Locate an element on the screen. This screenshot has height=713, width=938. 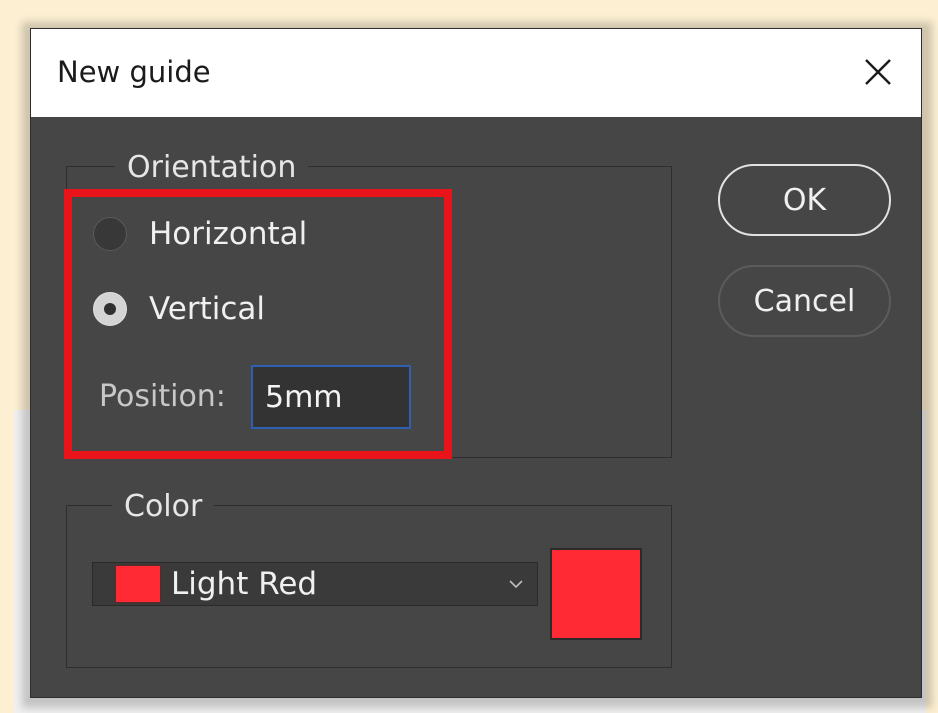
chevron-down-icon is located at coordinates (516, 584).